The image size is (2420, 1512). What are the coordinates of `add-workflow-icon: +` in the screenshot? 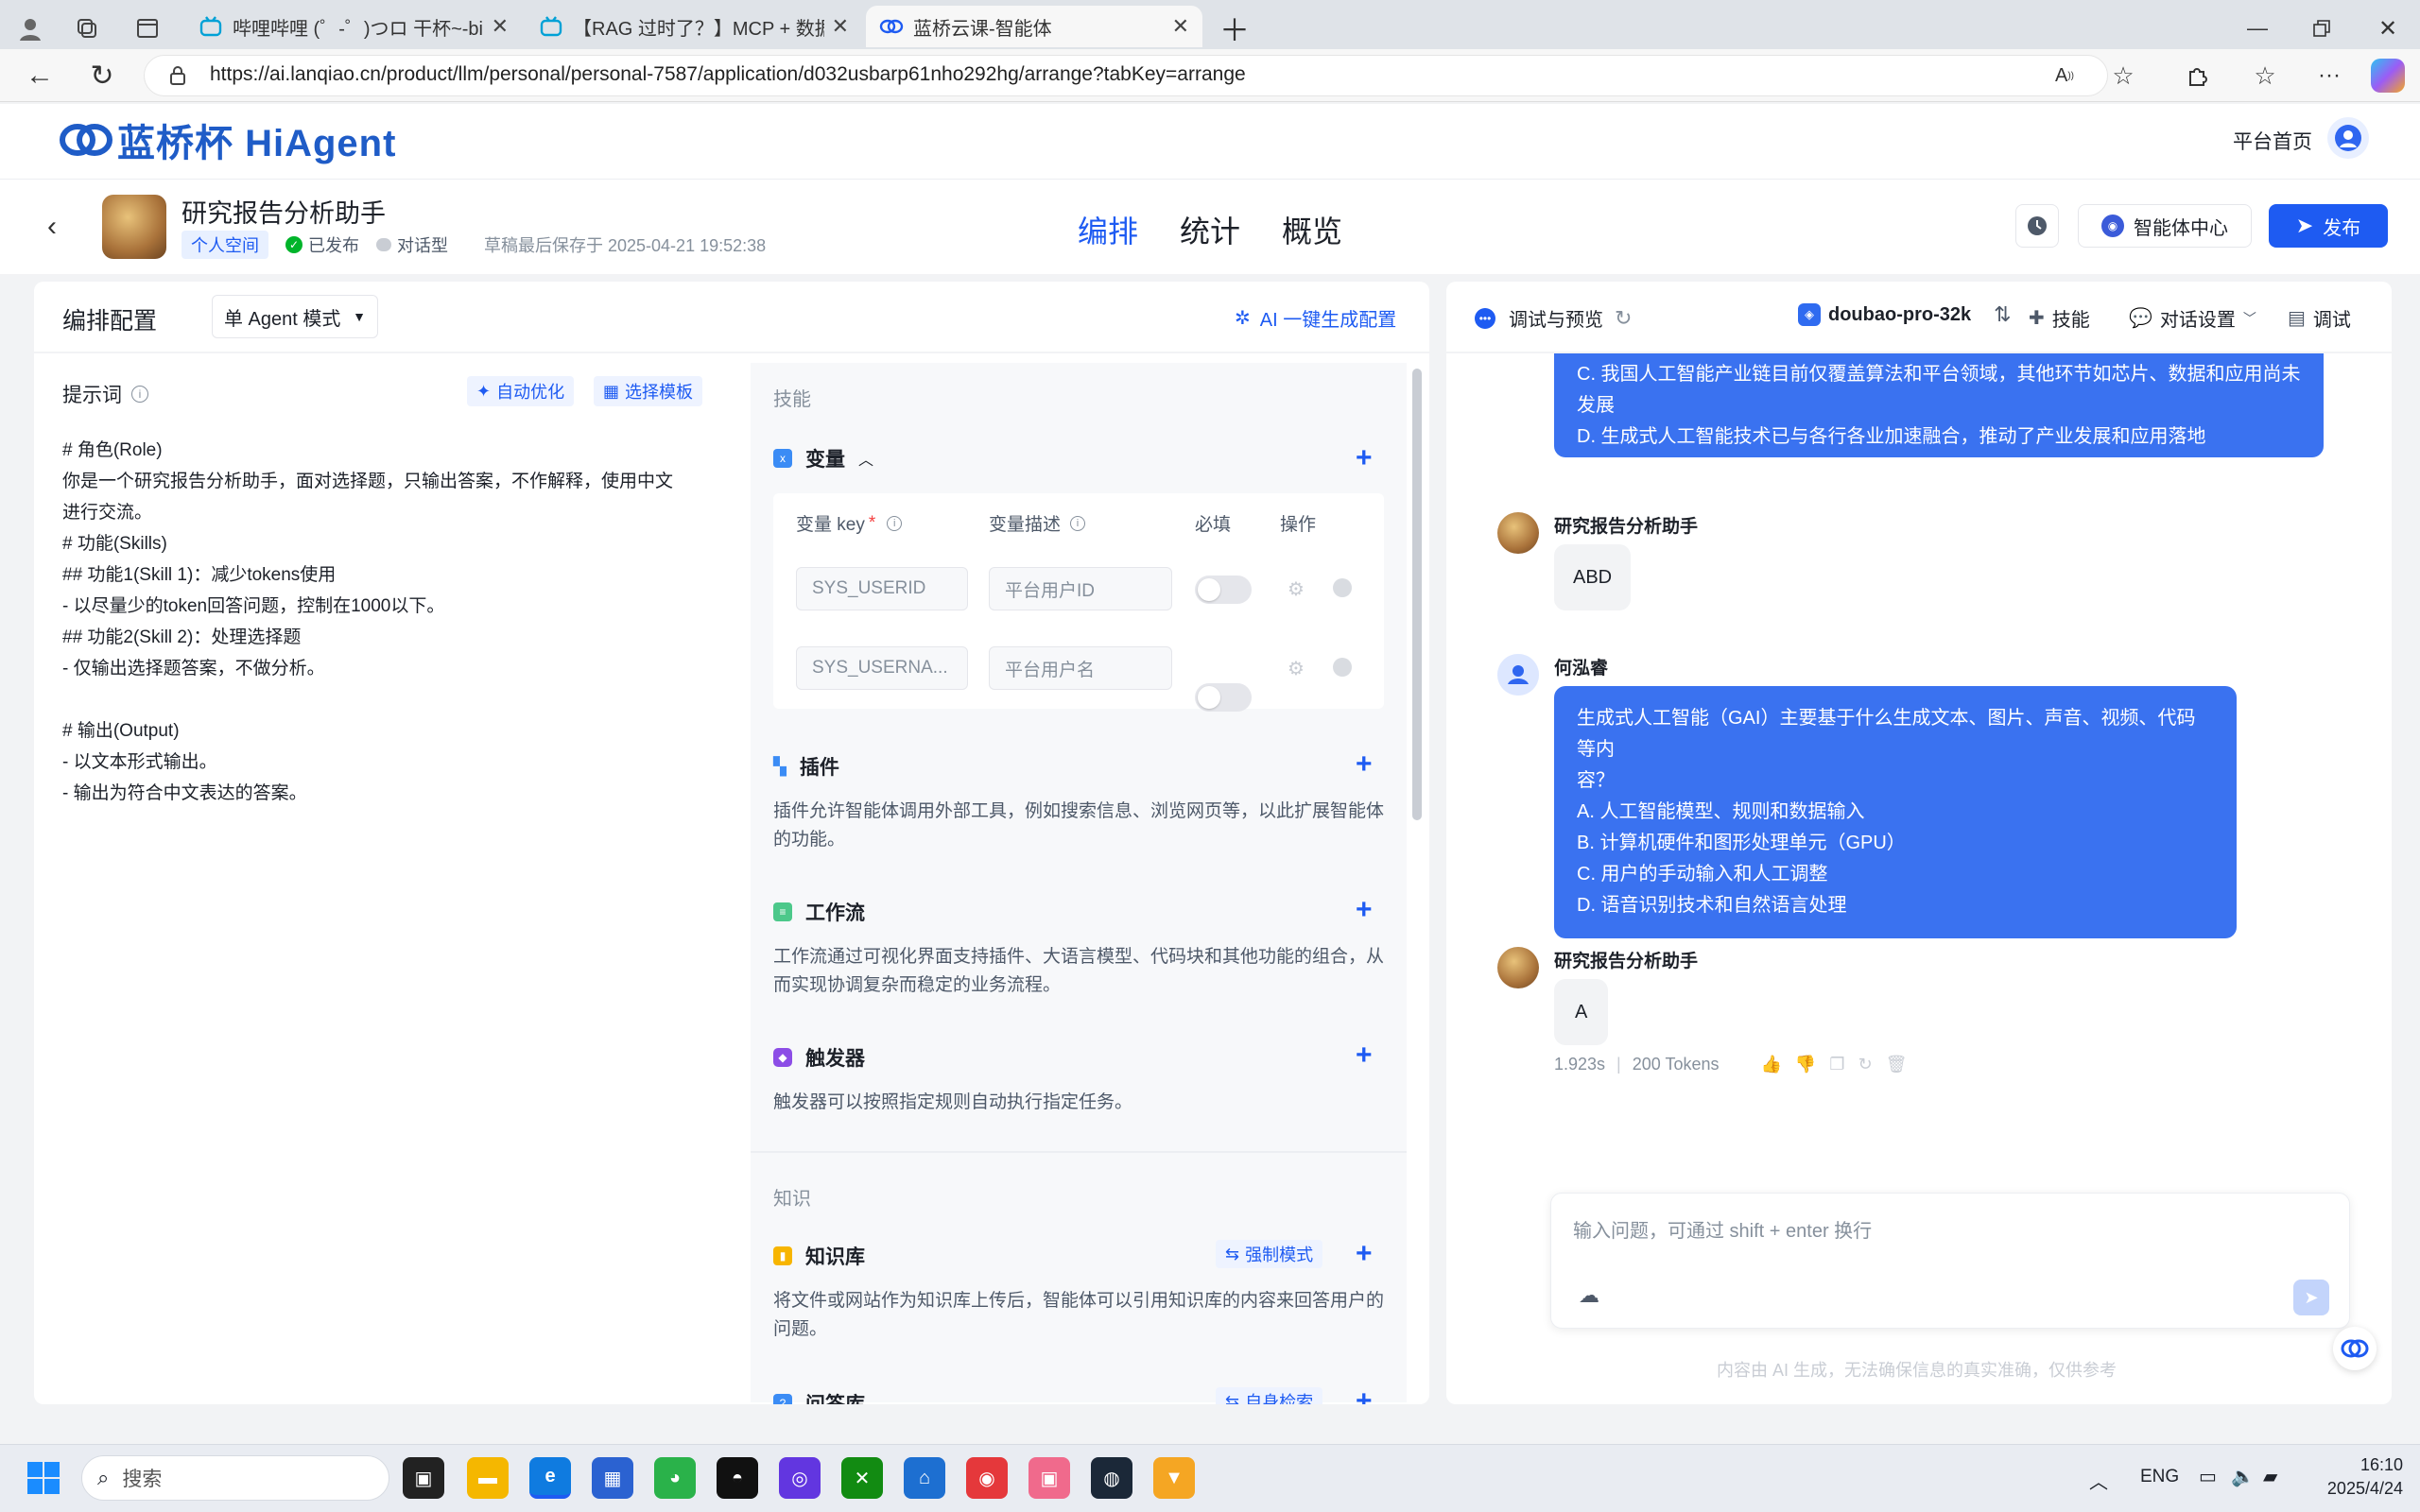 It's located at (1364, 910).